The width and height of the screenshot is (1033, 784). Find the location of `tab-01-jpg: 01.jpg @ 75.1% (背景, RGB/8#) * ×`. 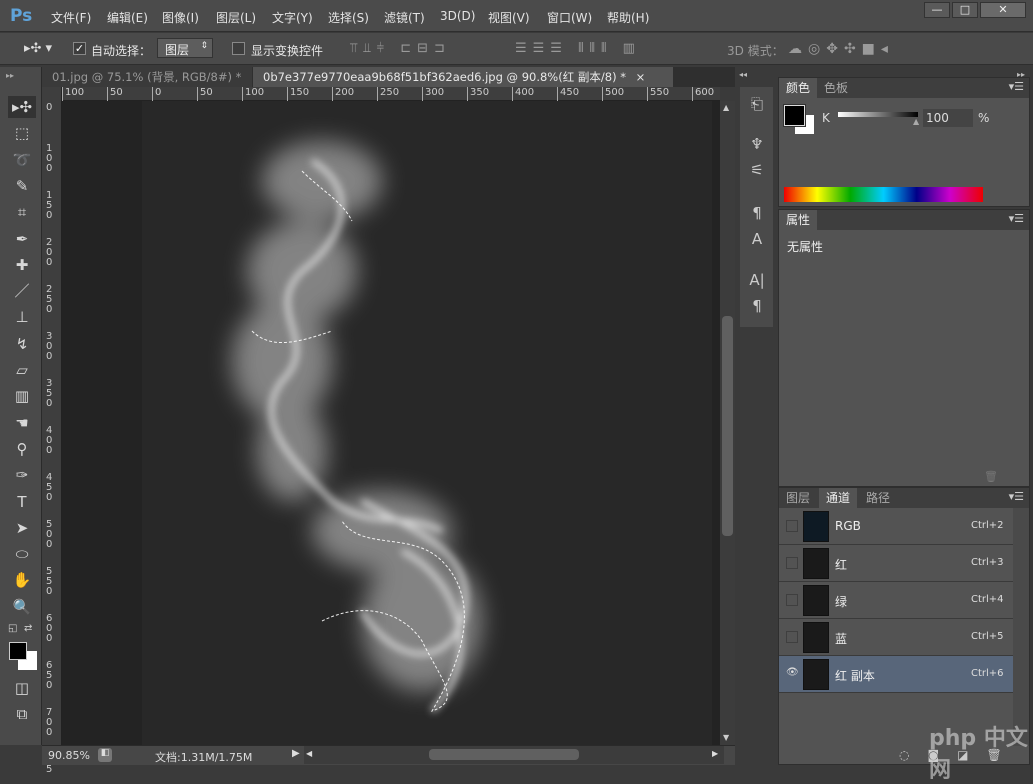

tab-01-jpg: 01.jpg @ 75.1% (背景, RGB/8#) * × is located at coordinates (147, 85).